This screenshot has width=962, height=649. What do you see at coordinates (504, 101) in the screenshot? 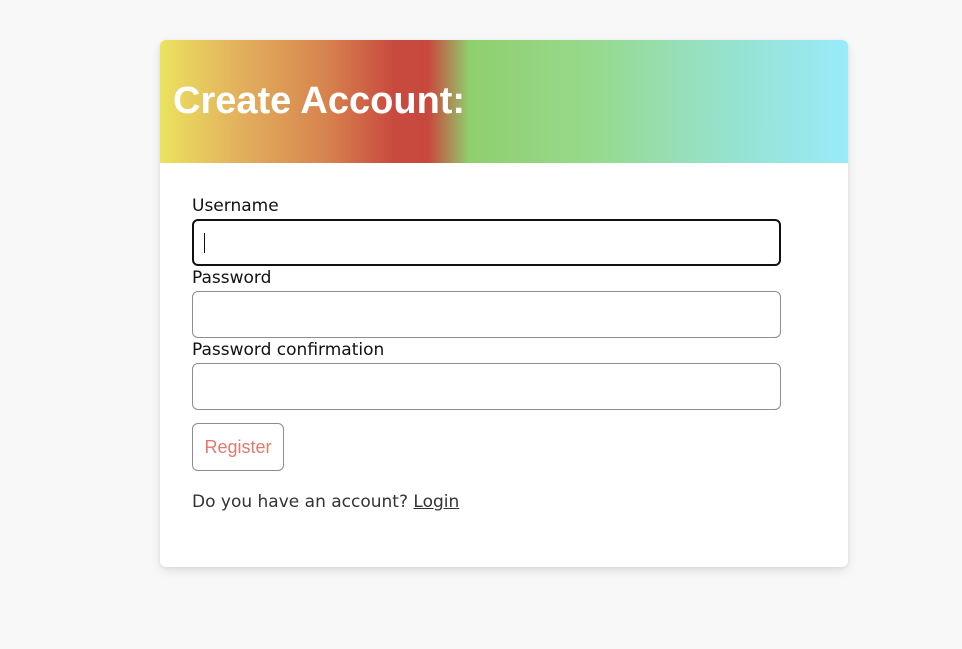
I see `gradient-header: Create Account:` at bounding box center [504, 101].